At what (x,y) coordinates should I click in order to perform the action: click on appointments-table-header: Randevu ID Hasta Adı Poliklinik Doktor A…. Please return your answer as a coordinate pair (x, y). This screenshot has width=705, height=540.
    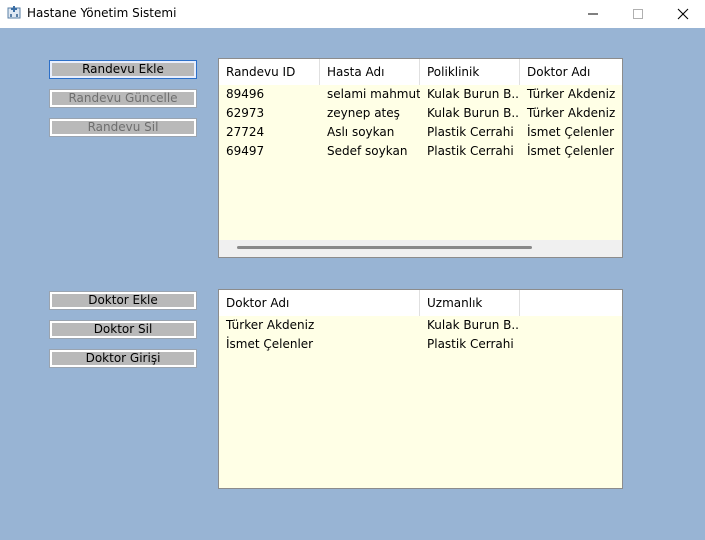
    Looking at the image, I should click on (420, 72).